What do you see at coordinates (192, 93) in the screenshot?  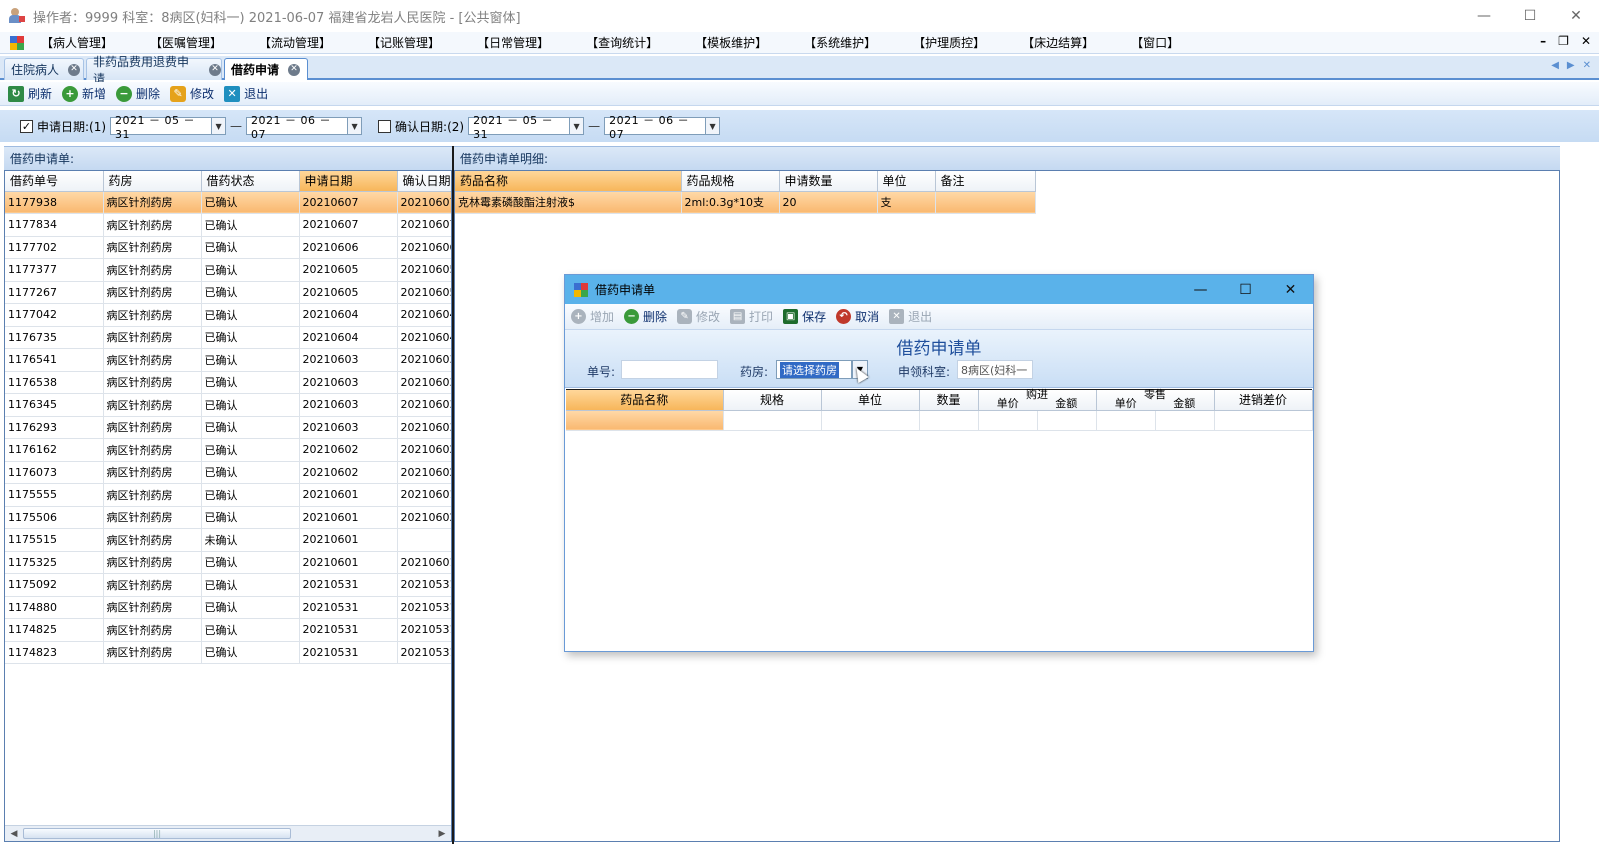 I see `edit-button: ✎ 修改` at bounding box center [192, 93].